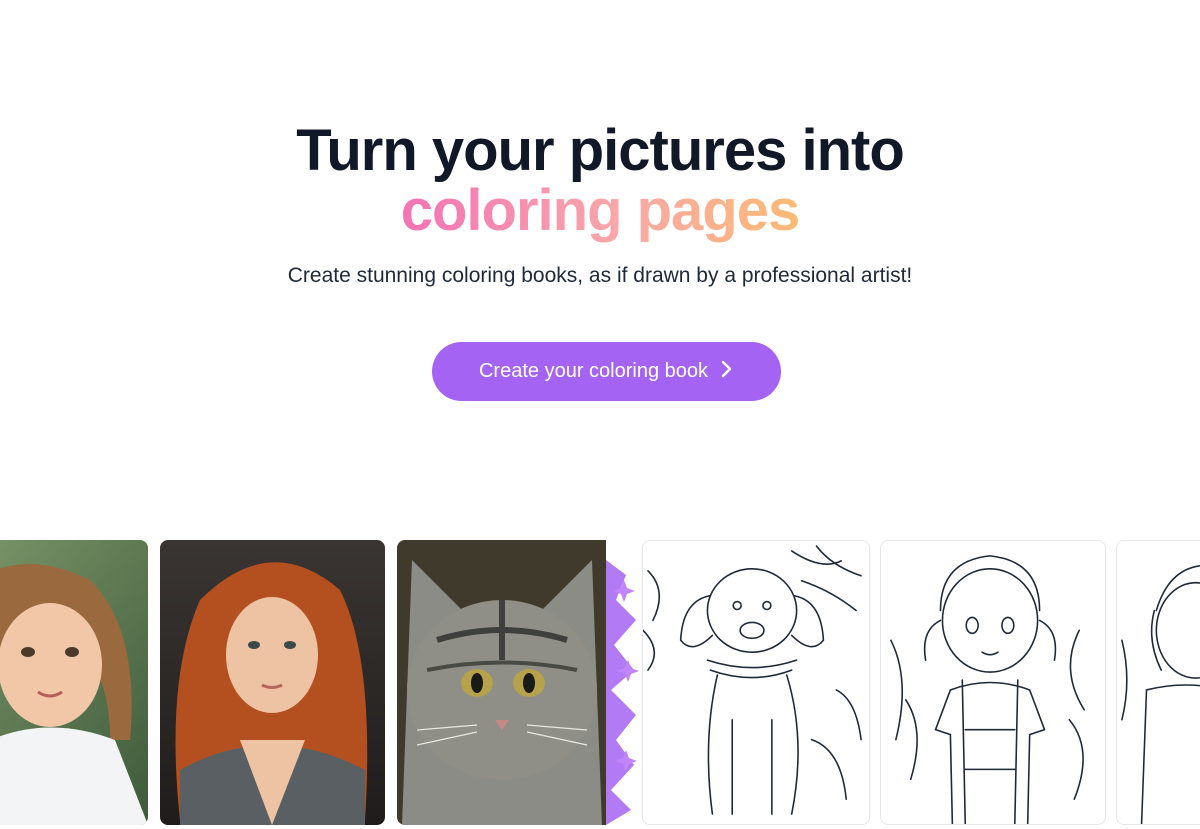  Describe the element at coordinates (502, 682) in the screenshot. I see `gallery-photo-cat` at that location.